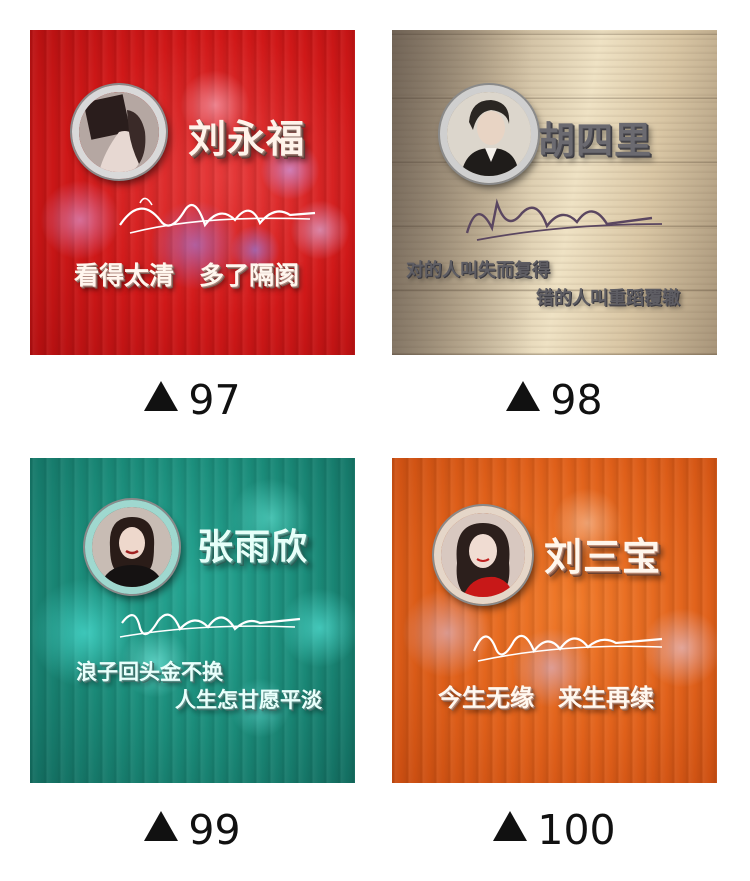 The width and height of the screenshot is (750, 881). What do you see at coordinates (253, 547) in the screenshot?
I see `card-name: 张雨欣` at bounding box center [253, 547].